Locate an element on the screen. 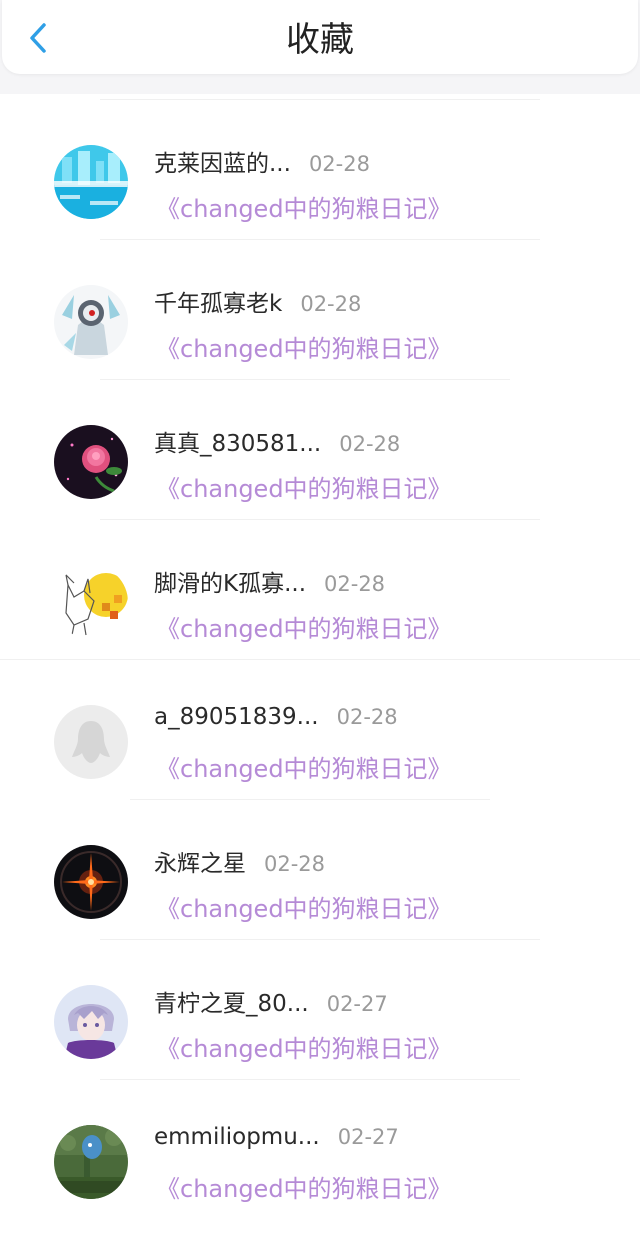 This screenshot has height=1255, width=640. avatar-blue-pixel is located at coordinates (91, 182).